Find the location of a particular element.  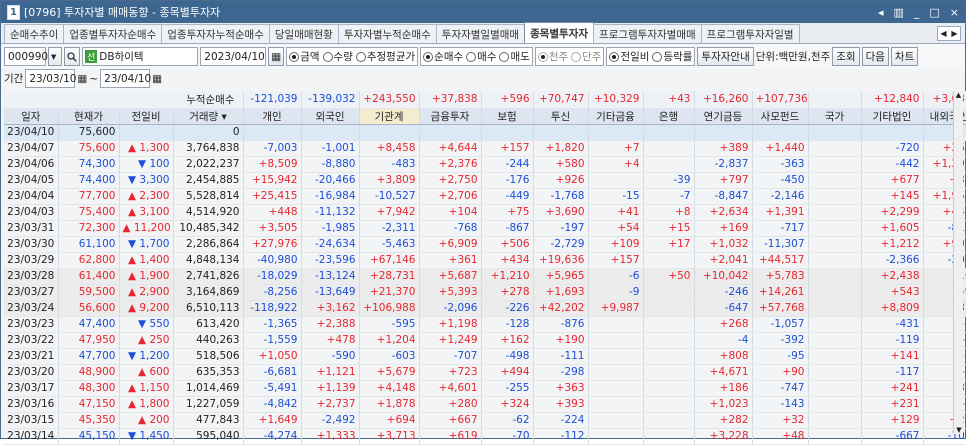

radio-quantity: 수량 is located at coordinates (337, 56).